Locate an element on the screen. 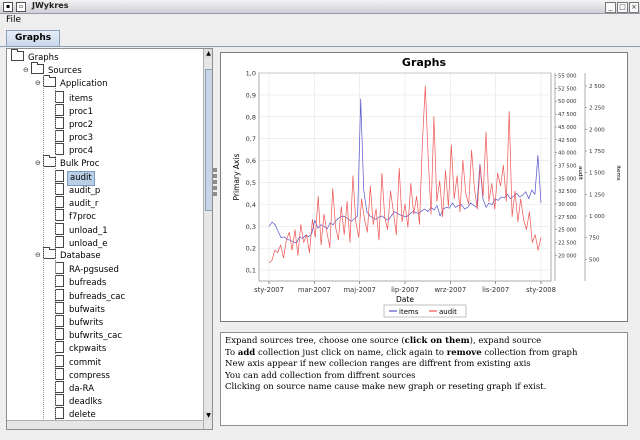  y-tick-label: 0,3 is located at coordinates (251, 227).